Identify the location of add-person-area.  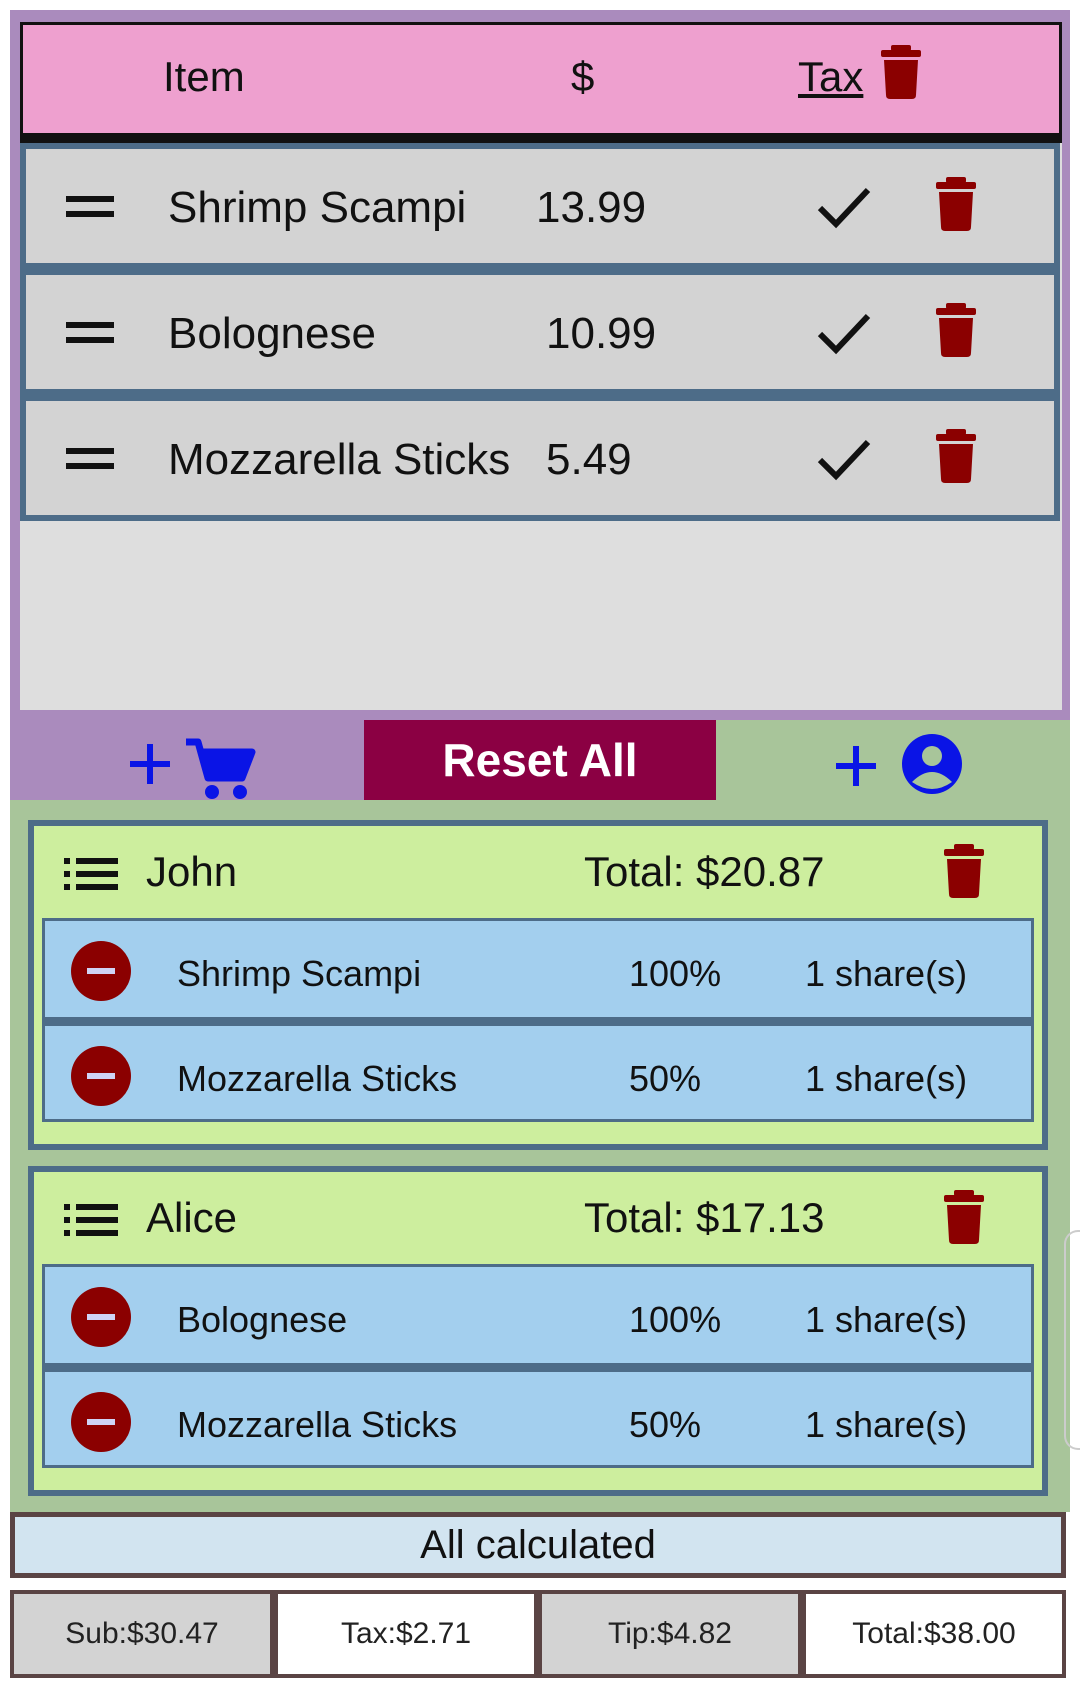
(893, 760).